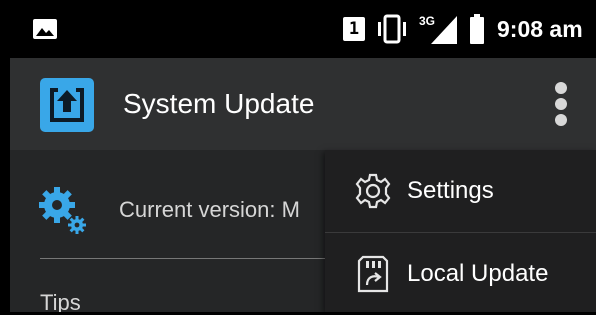  I want to click on signal-icon: 3G, so click(438, 29).